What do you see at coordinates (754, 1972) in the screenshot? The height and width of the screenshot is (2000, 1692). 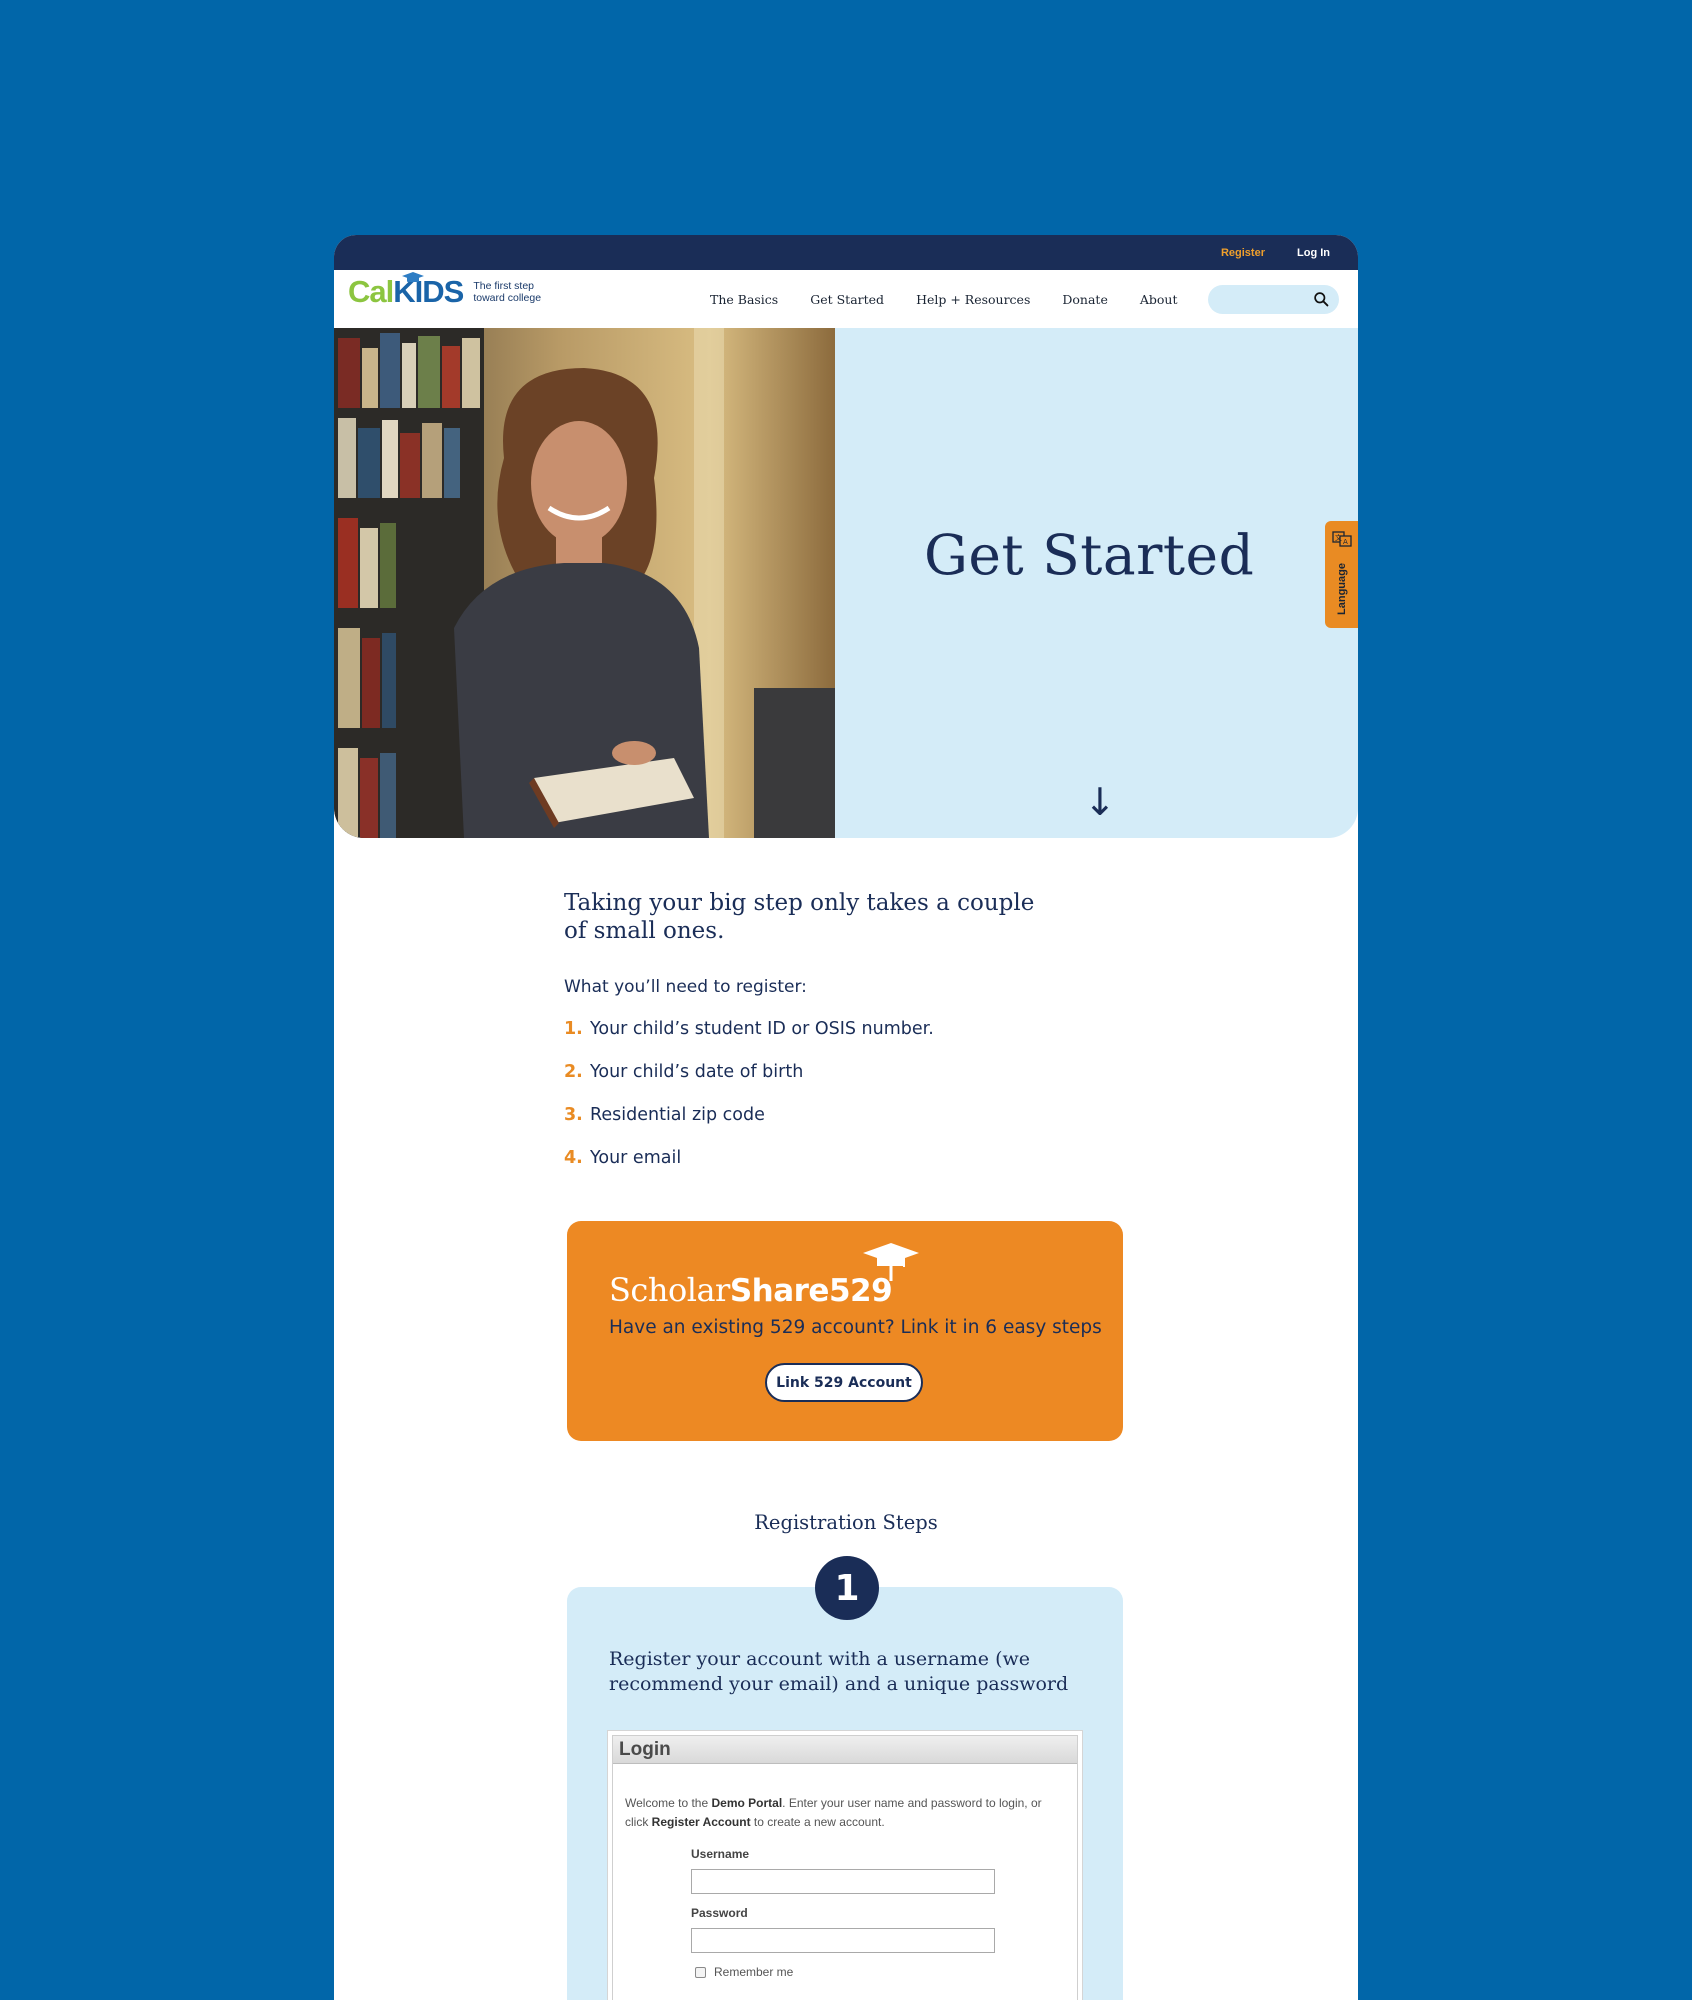 I see `remember-me-label: Remember me` at bounding box center [754, 1972].